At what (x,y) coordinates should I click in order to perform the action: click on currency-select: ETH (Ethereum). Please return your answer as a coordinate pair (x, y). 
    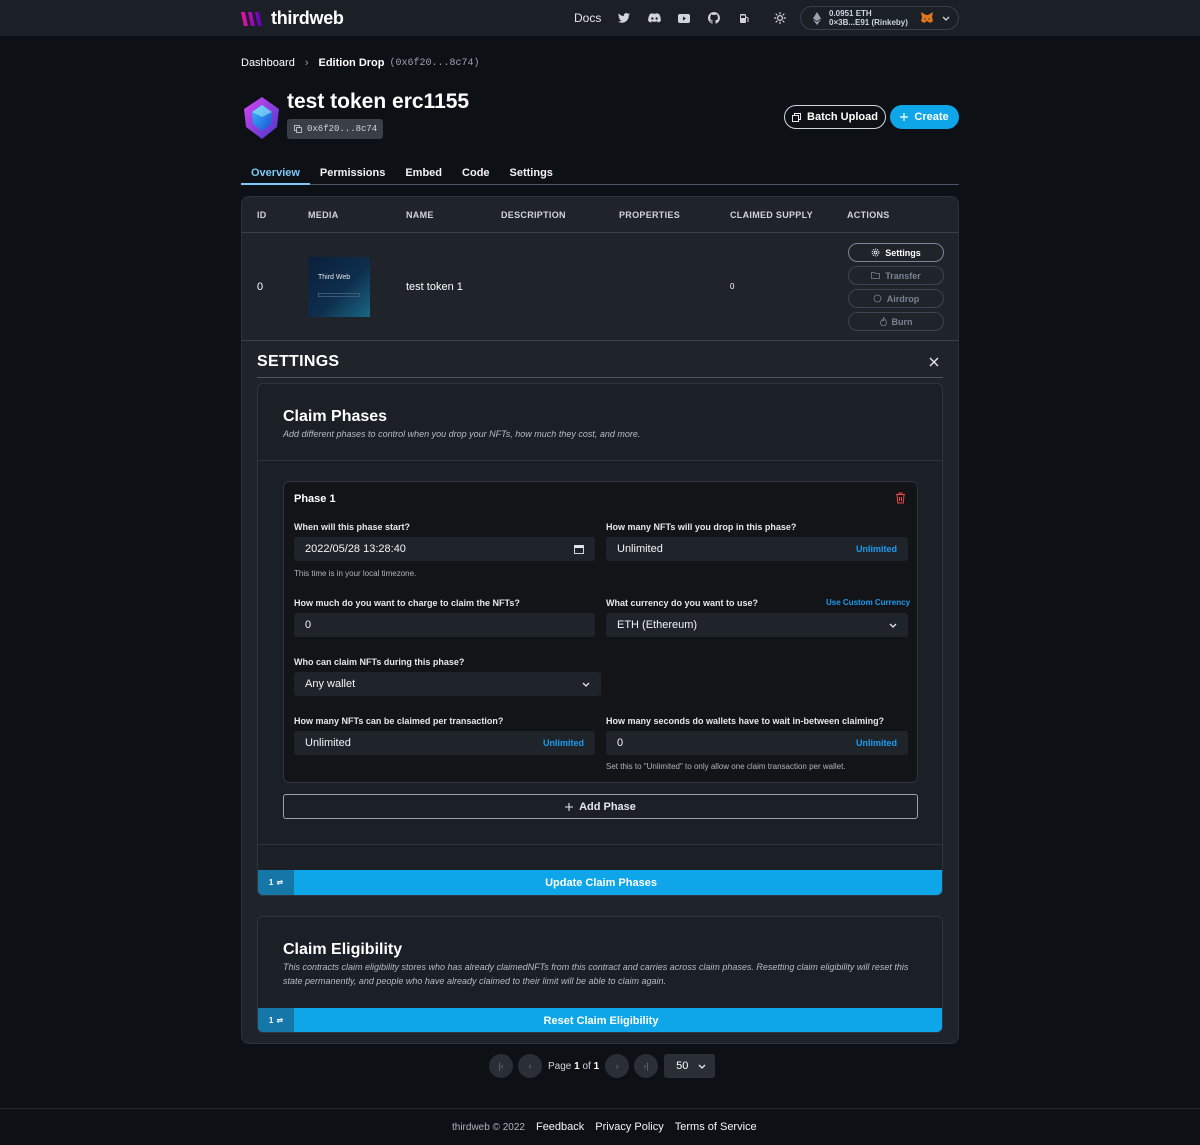
    Looking at the image, I should click on (757, 625).